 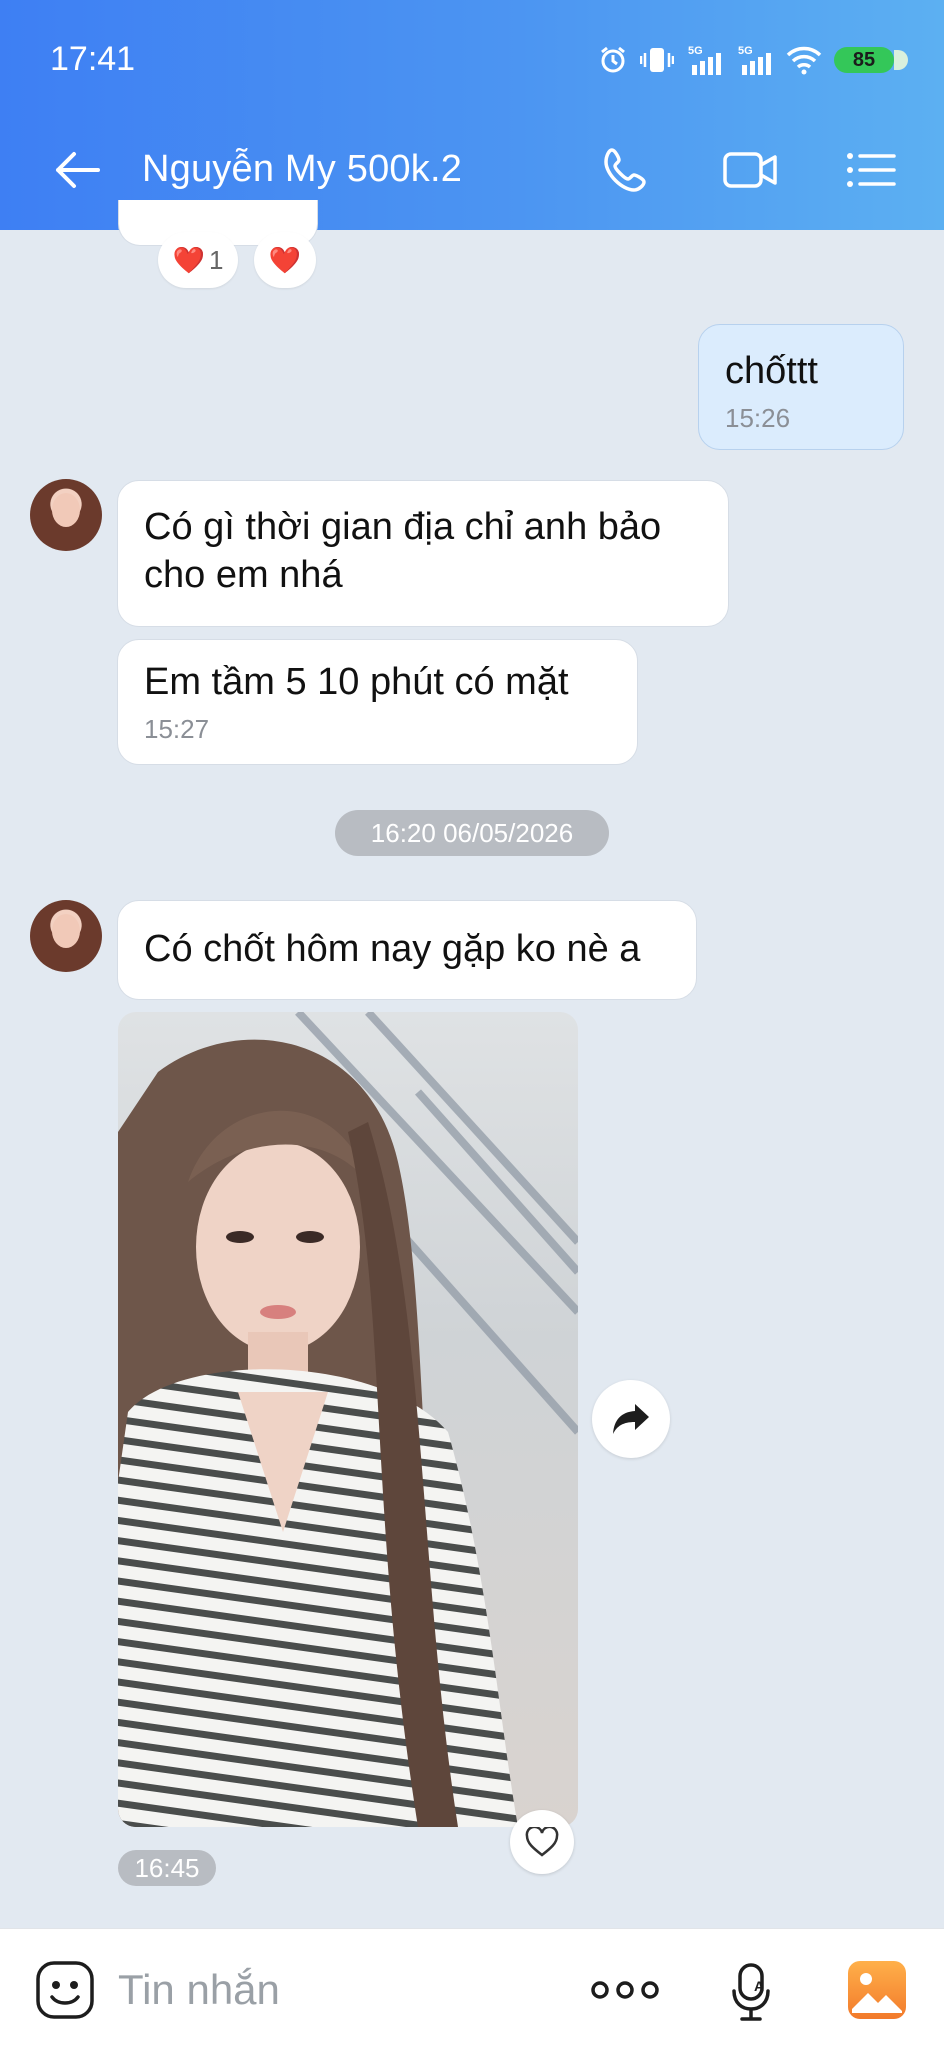 I want to click on message-bubble-theirs: Có chốt hôm nay gặp ko nè a, so click(x=407, y=950).